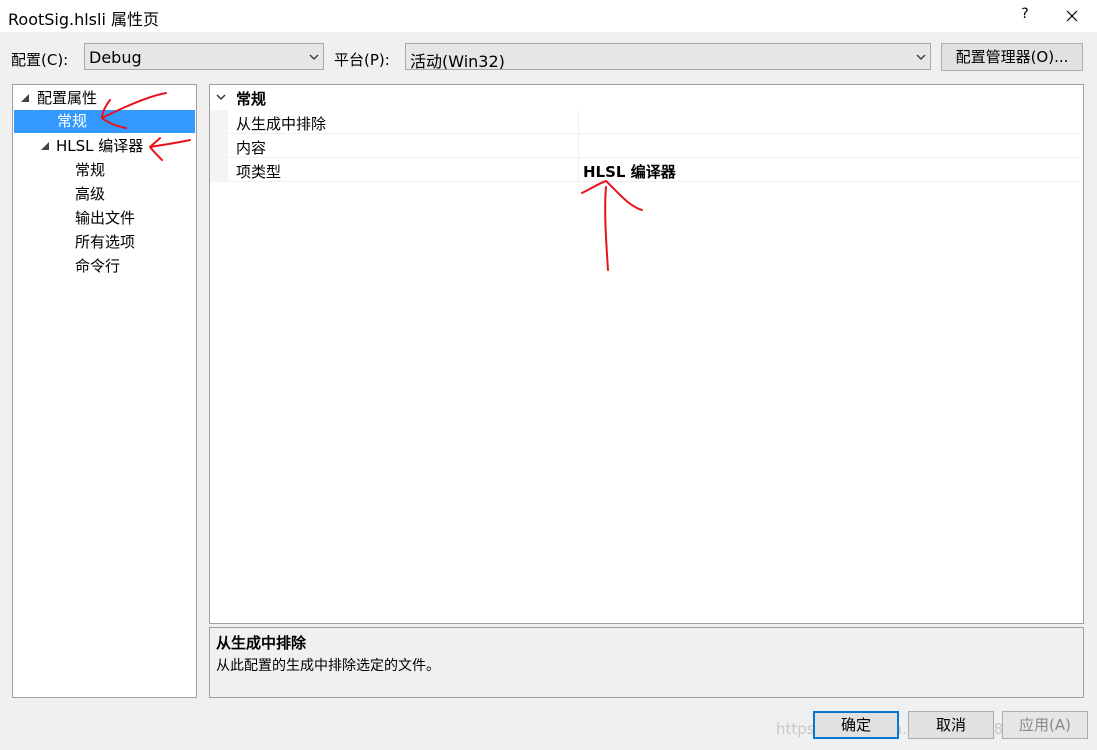 The width and height of the screenshot is (1097, 750). I want to click on platform-label: 平台(P):, so click(362, 60).